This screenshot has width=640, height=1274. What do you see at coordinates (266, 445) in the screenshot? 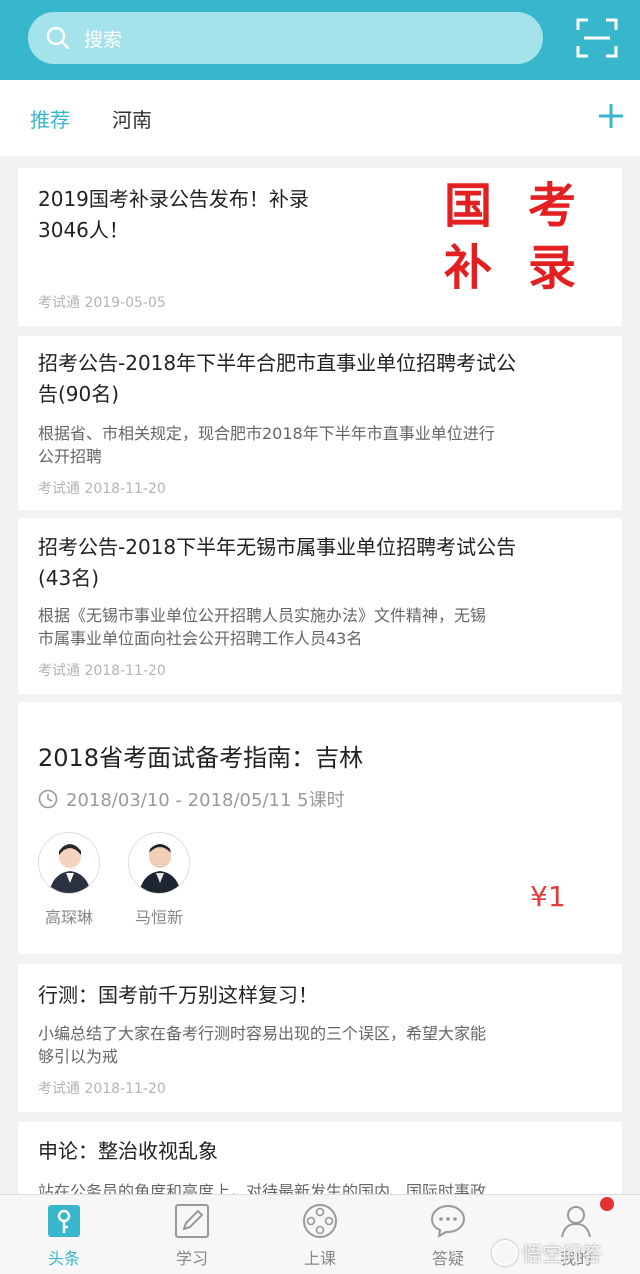
I see `article-summary: 根据省、市相关规定，现合肥市2018年下半年市直事业单位进行 公开招聘` at bounding box center [266, 445].